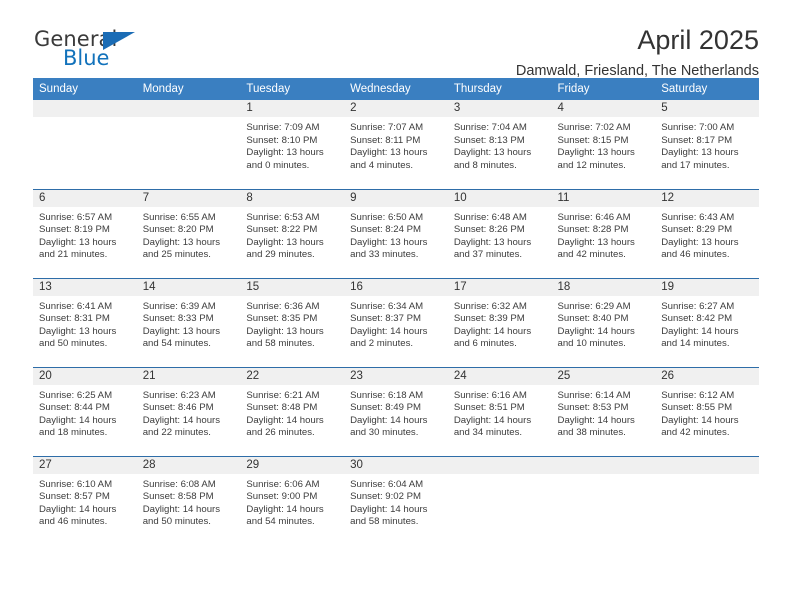 The width and height of the screenshot is (792, 612). What do you see at coordinates (396, 376) in the screenshot?
I see `day-number: 23` at bounding box center [396, 376].